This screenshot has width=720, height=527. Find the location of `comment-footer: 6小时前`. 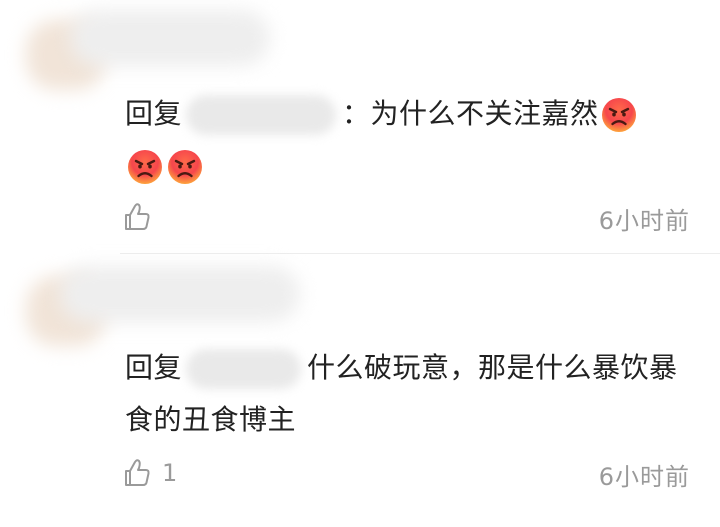

comment-footer: 6小时前 is located at coordinates (405, 217).